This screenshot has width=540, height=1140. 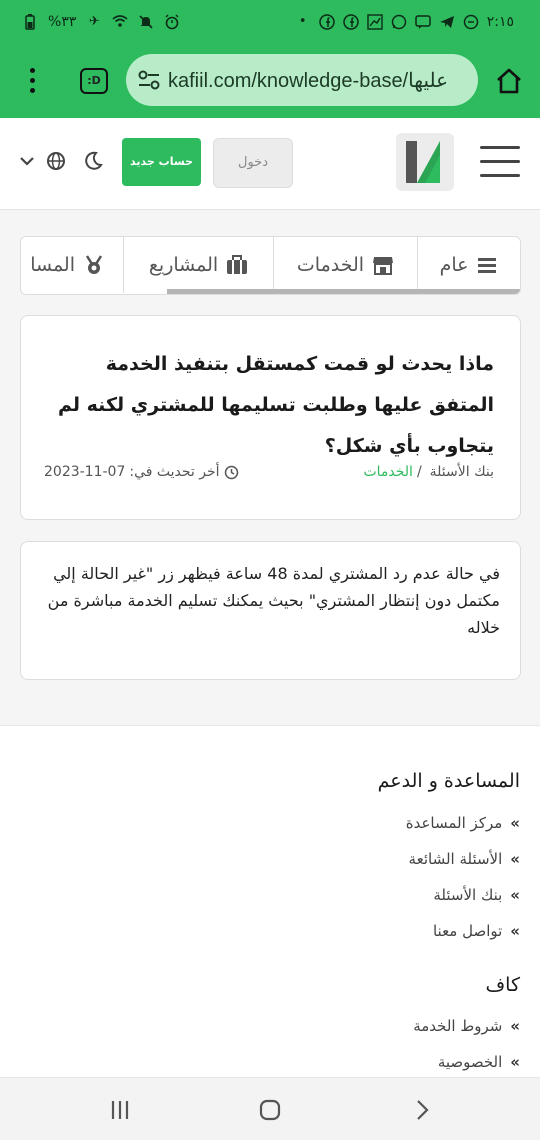 I want to click on category-tabs: عام الخدمات المشاريع المسا, so click(x=270, y=265).